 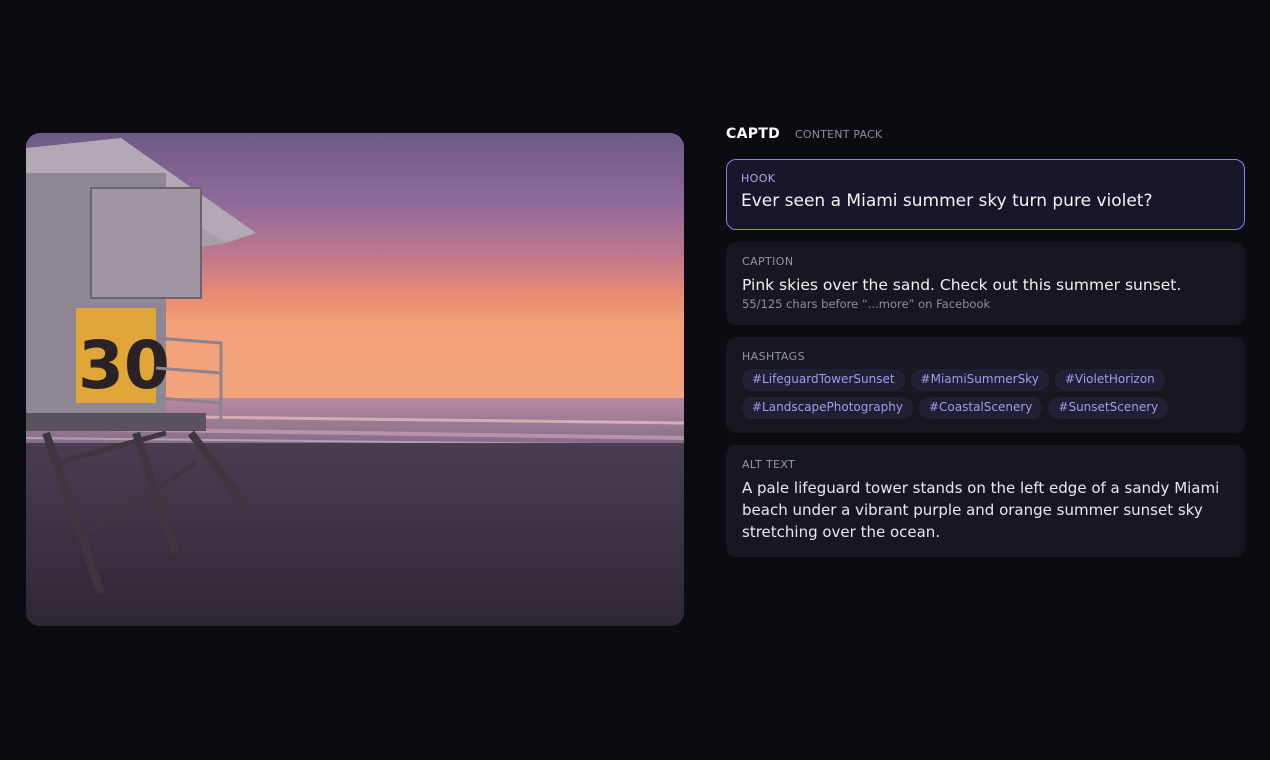 I want to click on panel-header: CAPTD CONTENT PACK, so click(x=985, y=136).